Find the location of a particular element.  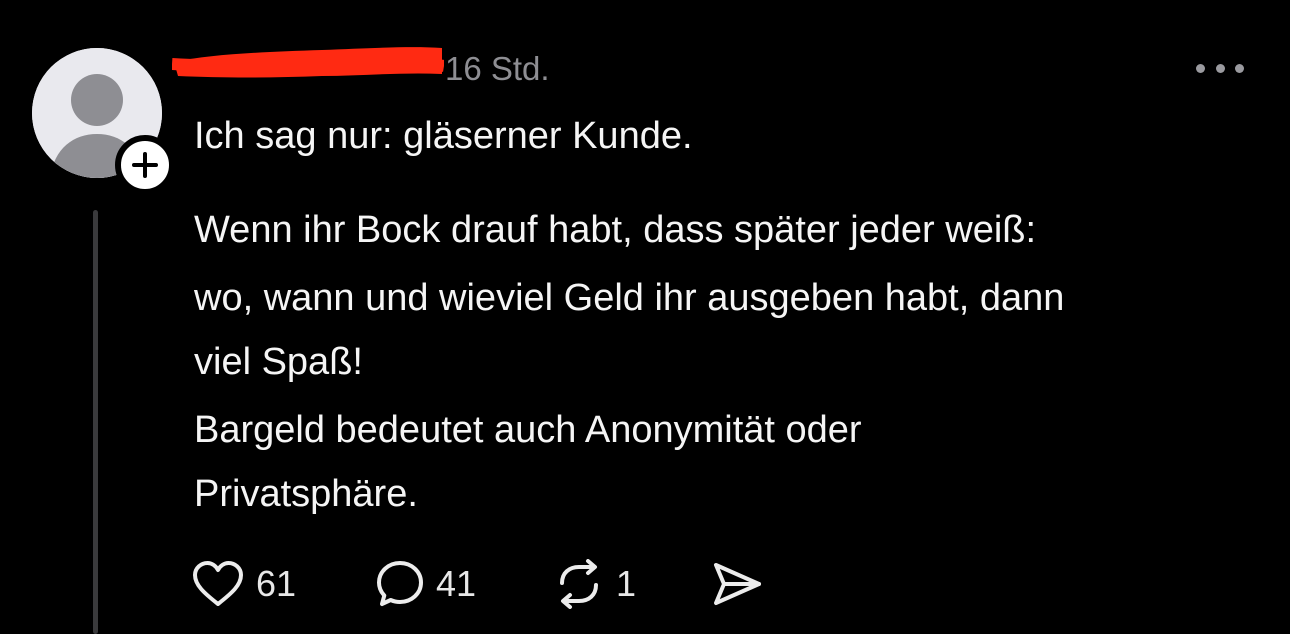

share-button is located at coordinates (737, 584).